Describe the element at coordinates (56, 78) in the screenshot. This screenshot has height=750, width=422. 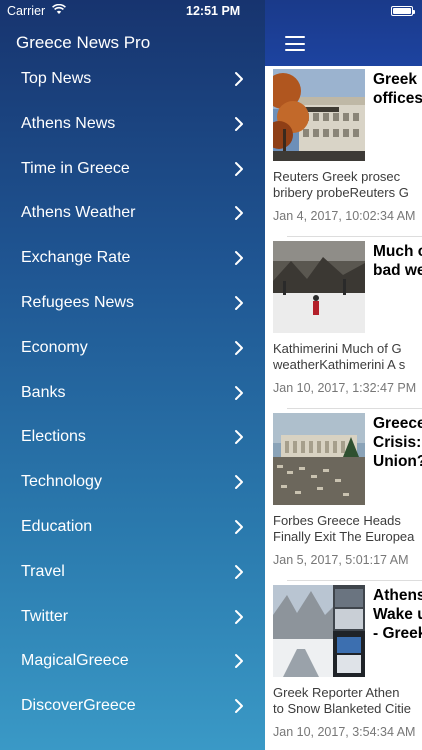
I see `menu-item-label: Top News` at that location.